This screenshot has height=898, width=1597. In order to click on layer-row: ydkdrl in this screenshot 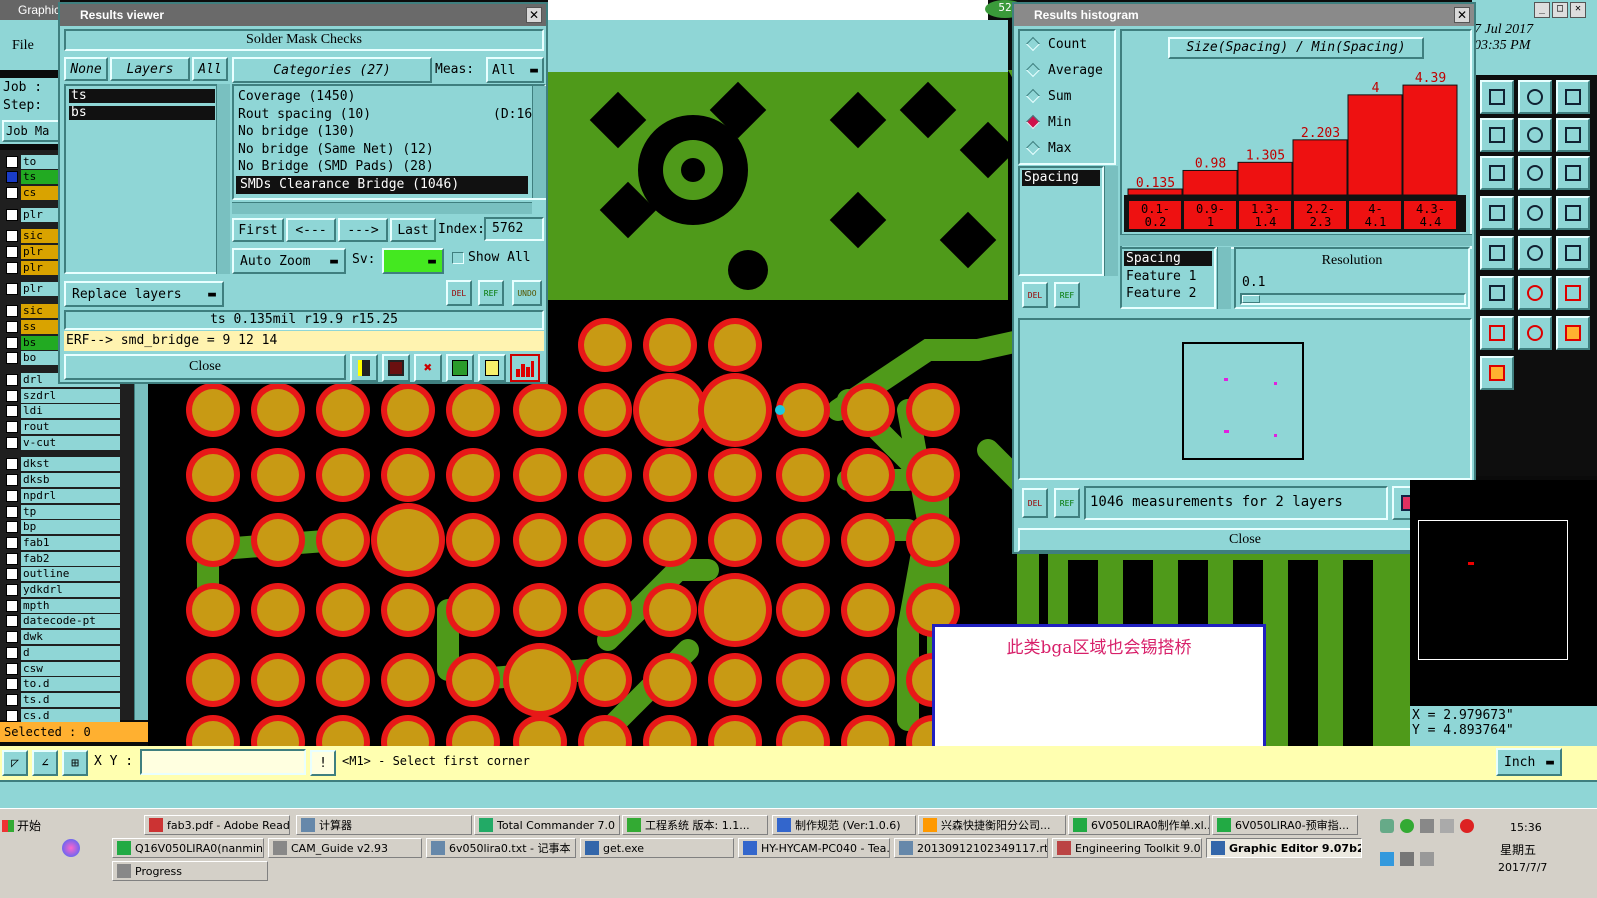, I will do `click(60, 590)`.